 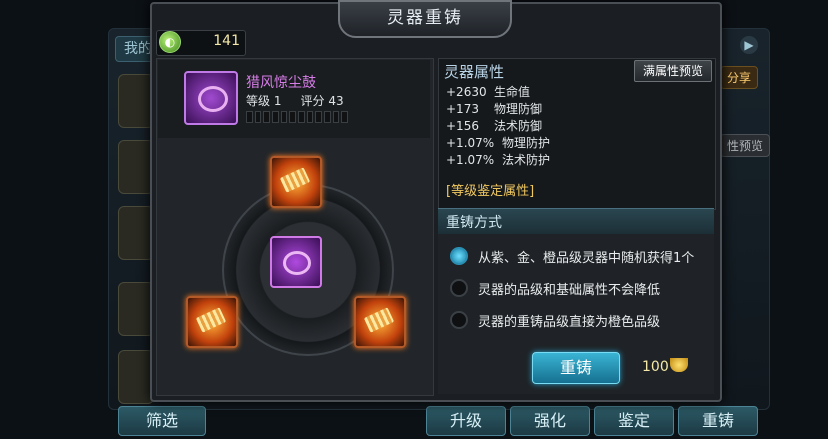 I want to click on attribute-title: 灵器属性, so click(x=474, y=72).